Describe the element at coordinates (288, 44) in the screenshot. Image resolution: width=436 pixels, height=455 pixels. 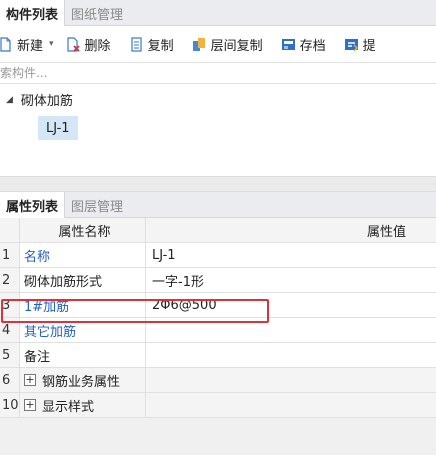
I see `archive-icon` at that location.